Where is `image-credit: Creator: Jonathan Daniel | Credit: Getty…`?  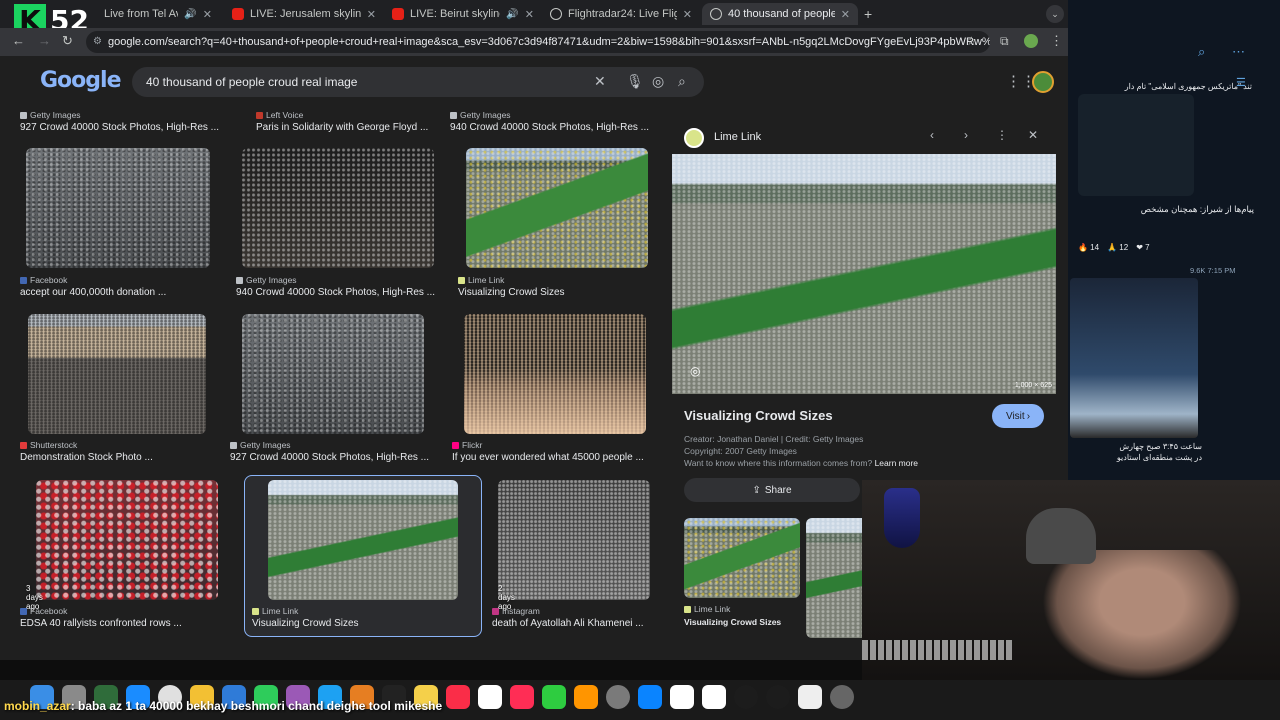
image-credit: Creator: Jonathan Daniel | Credit: Getty… is located at coordinates (774, 439).